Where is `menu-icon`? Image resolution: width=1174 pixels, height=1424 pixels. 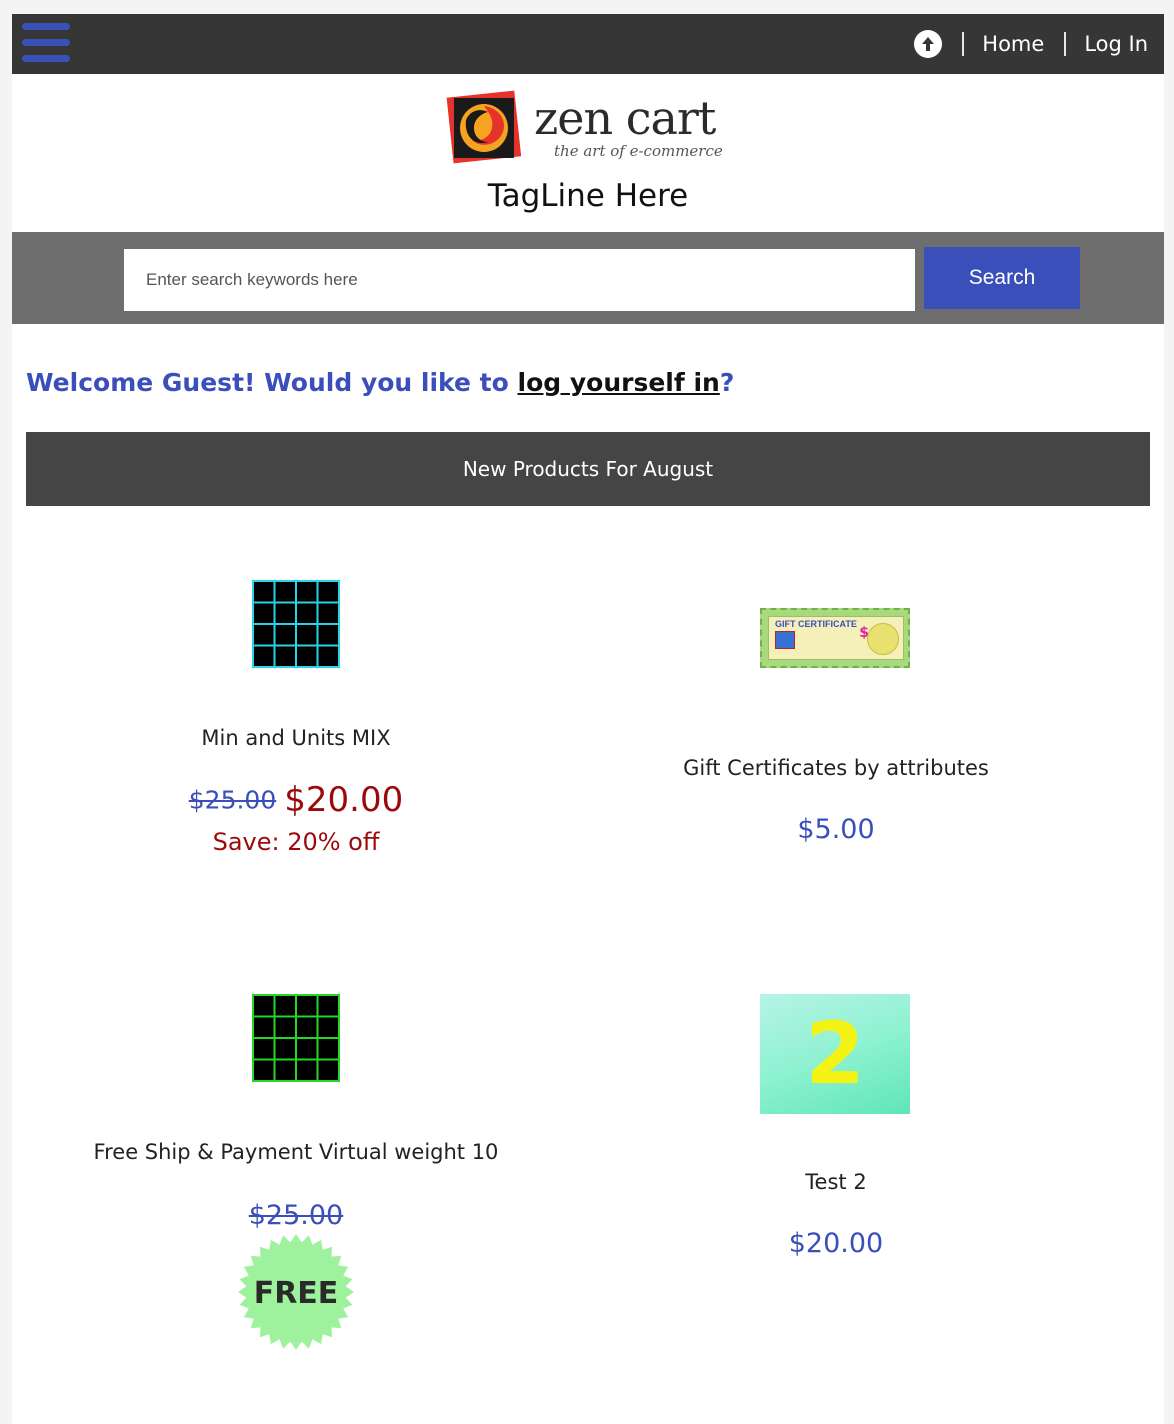
menu-icon is located at coordinates (46, 43).